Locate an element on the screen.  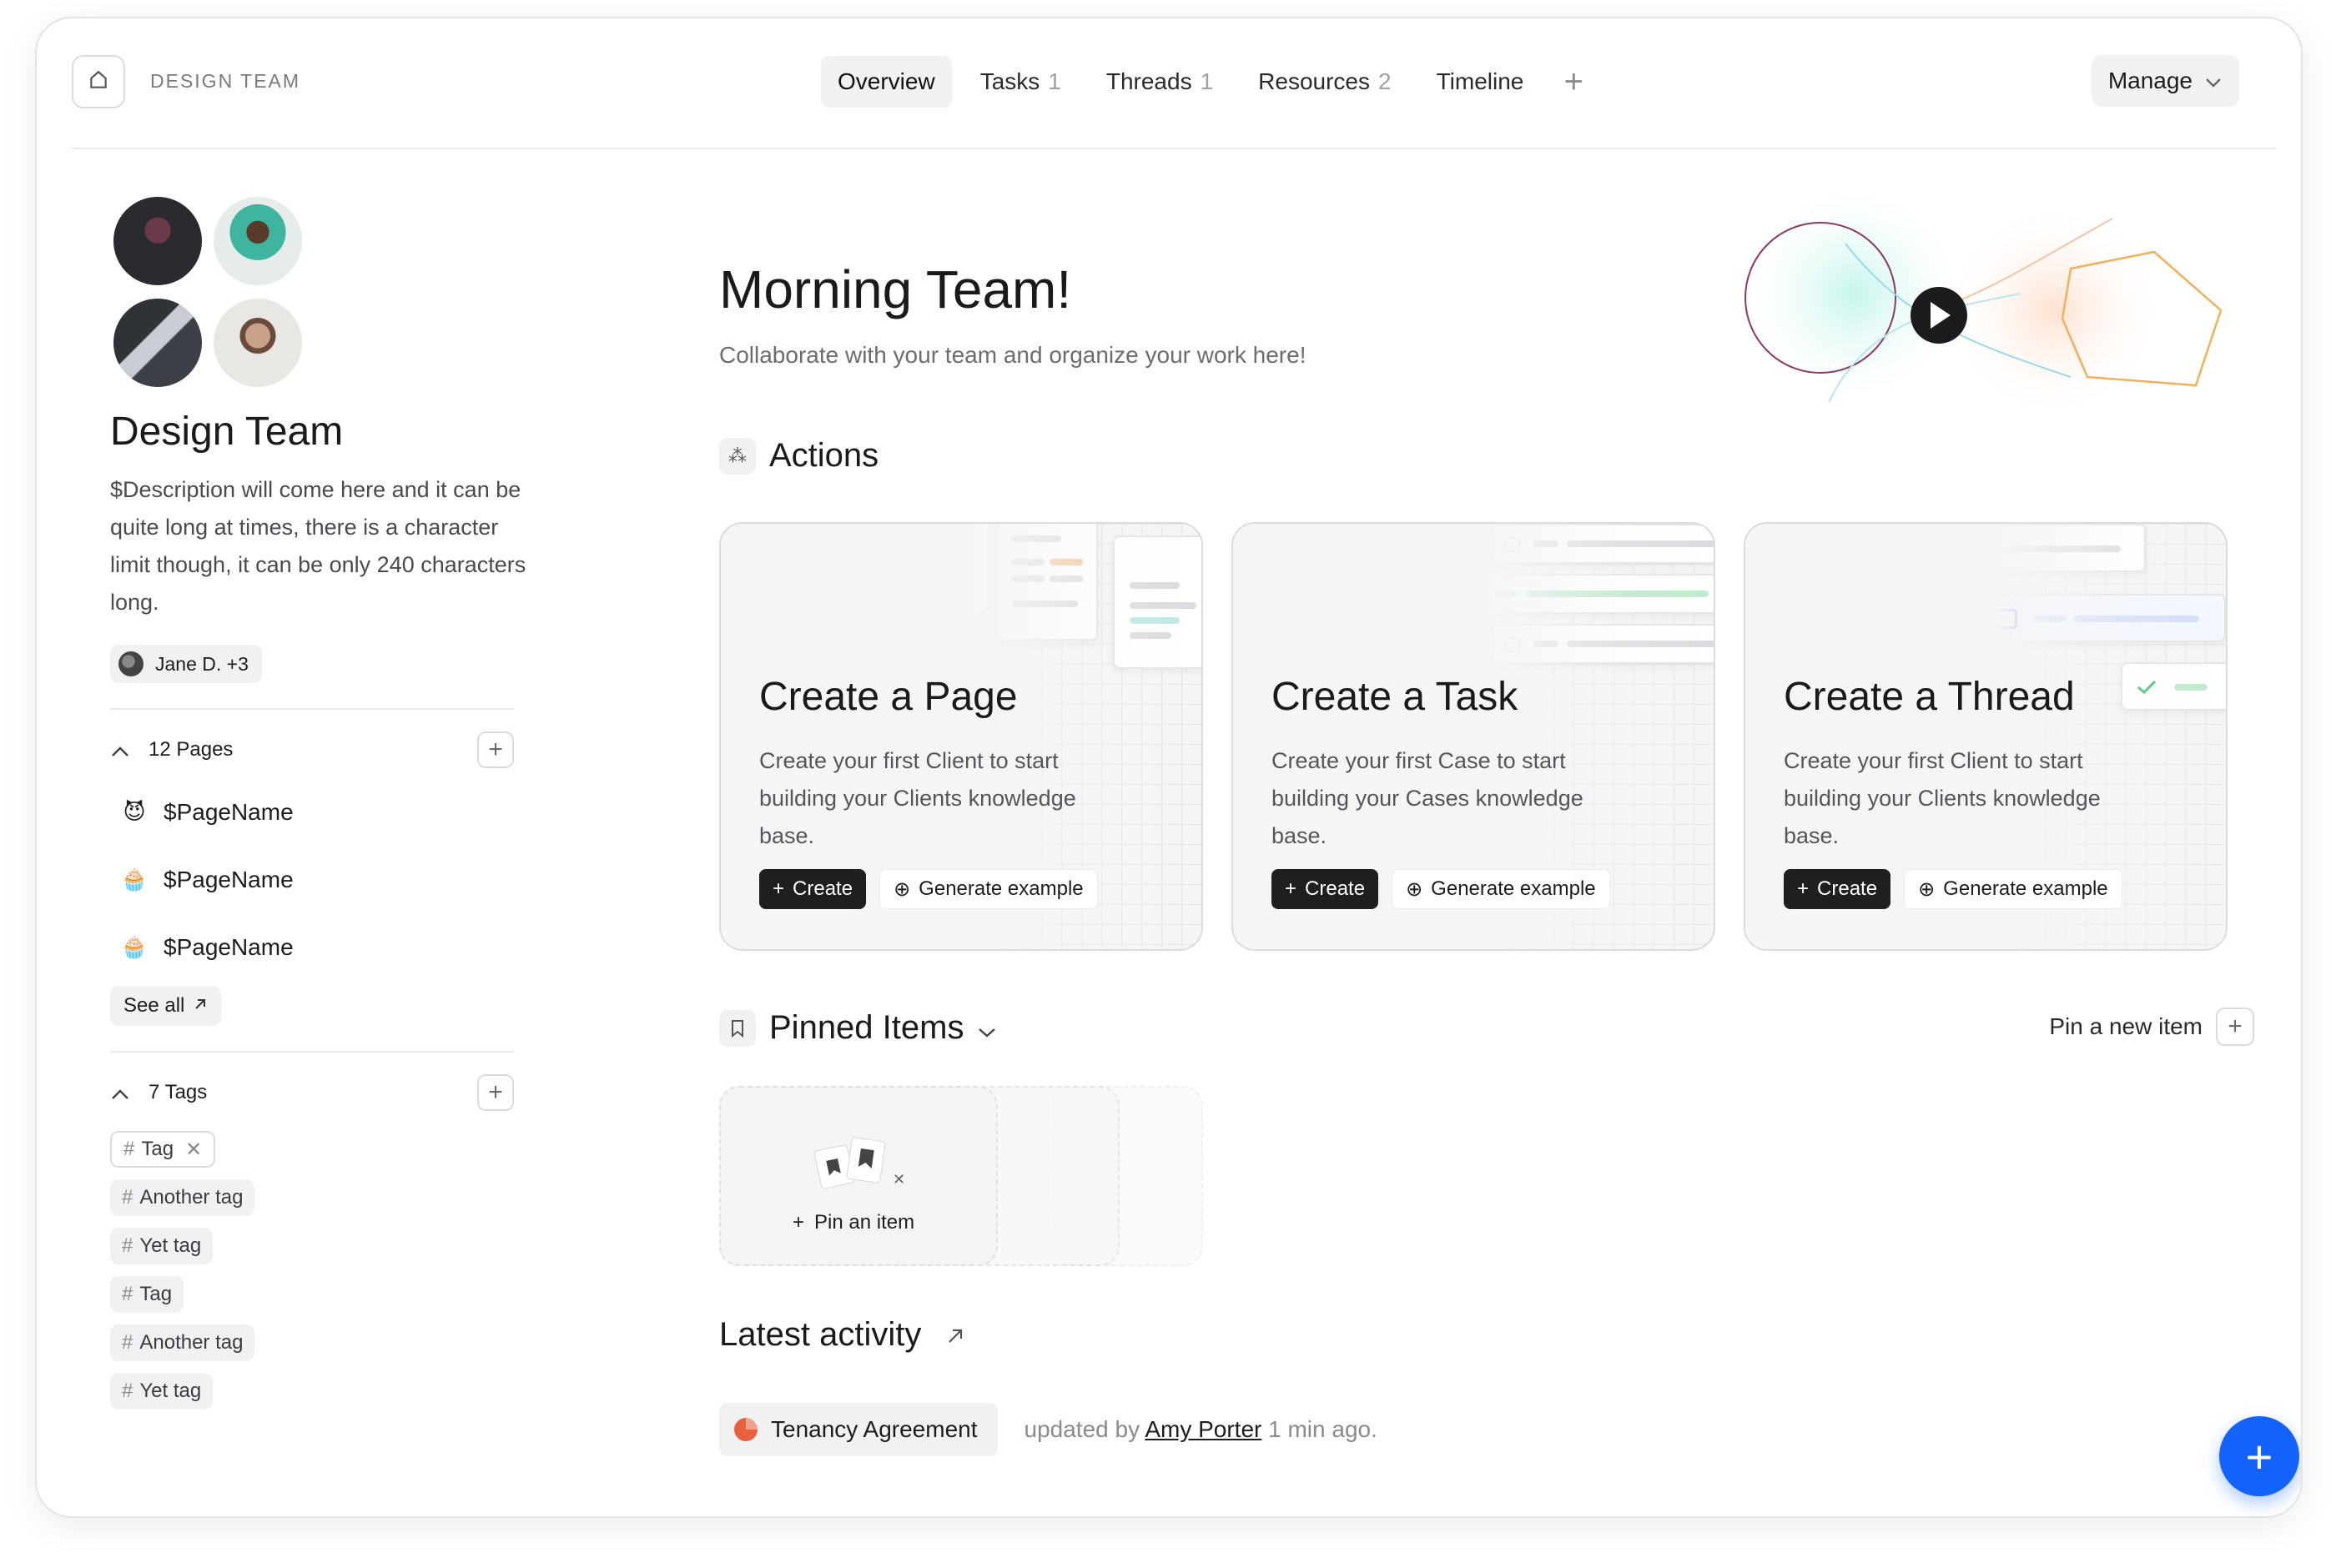
pinned-items-header: Pinned Items is located at coordinates (858, 1028).